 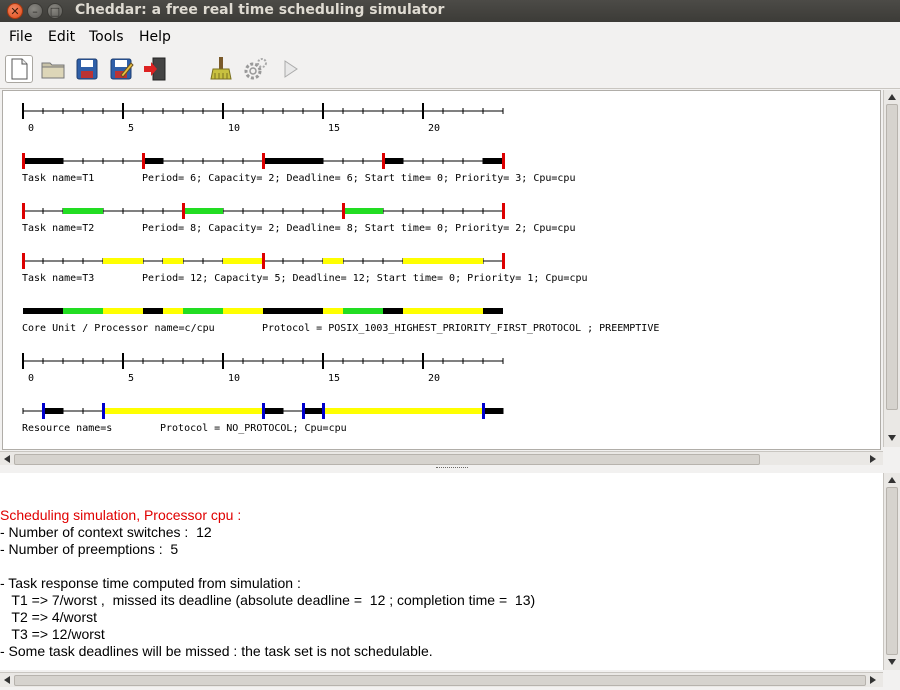 What do you see at coordinates (106, 37) in the screenshot?
I see `menu-tools: Tools` at bounding box center [106, 37].